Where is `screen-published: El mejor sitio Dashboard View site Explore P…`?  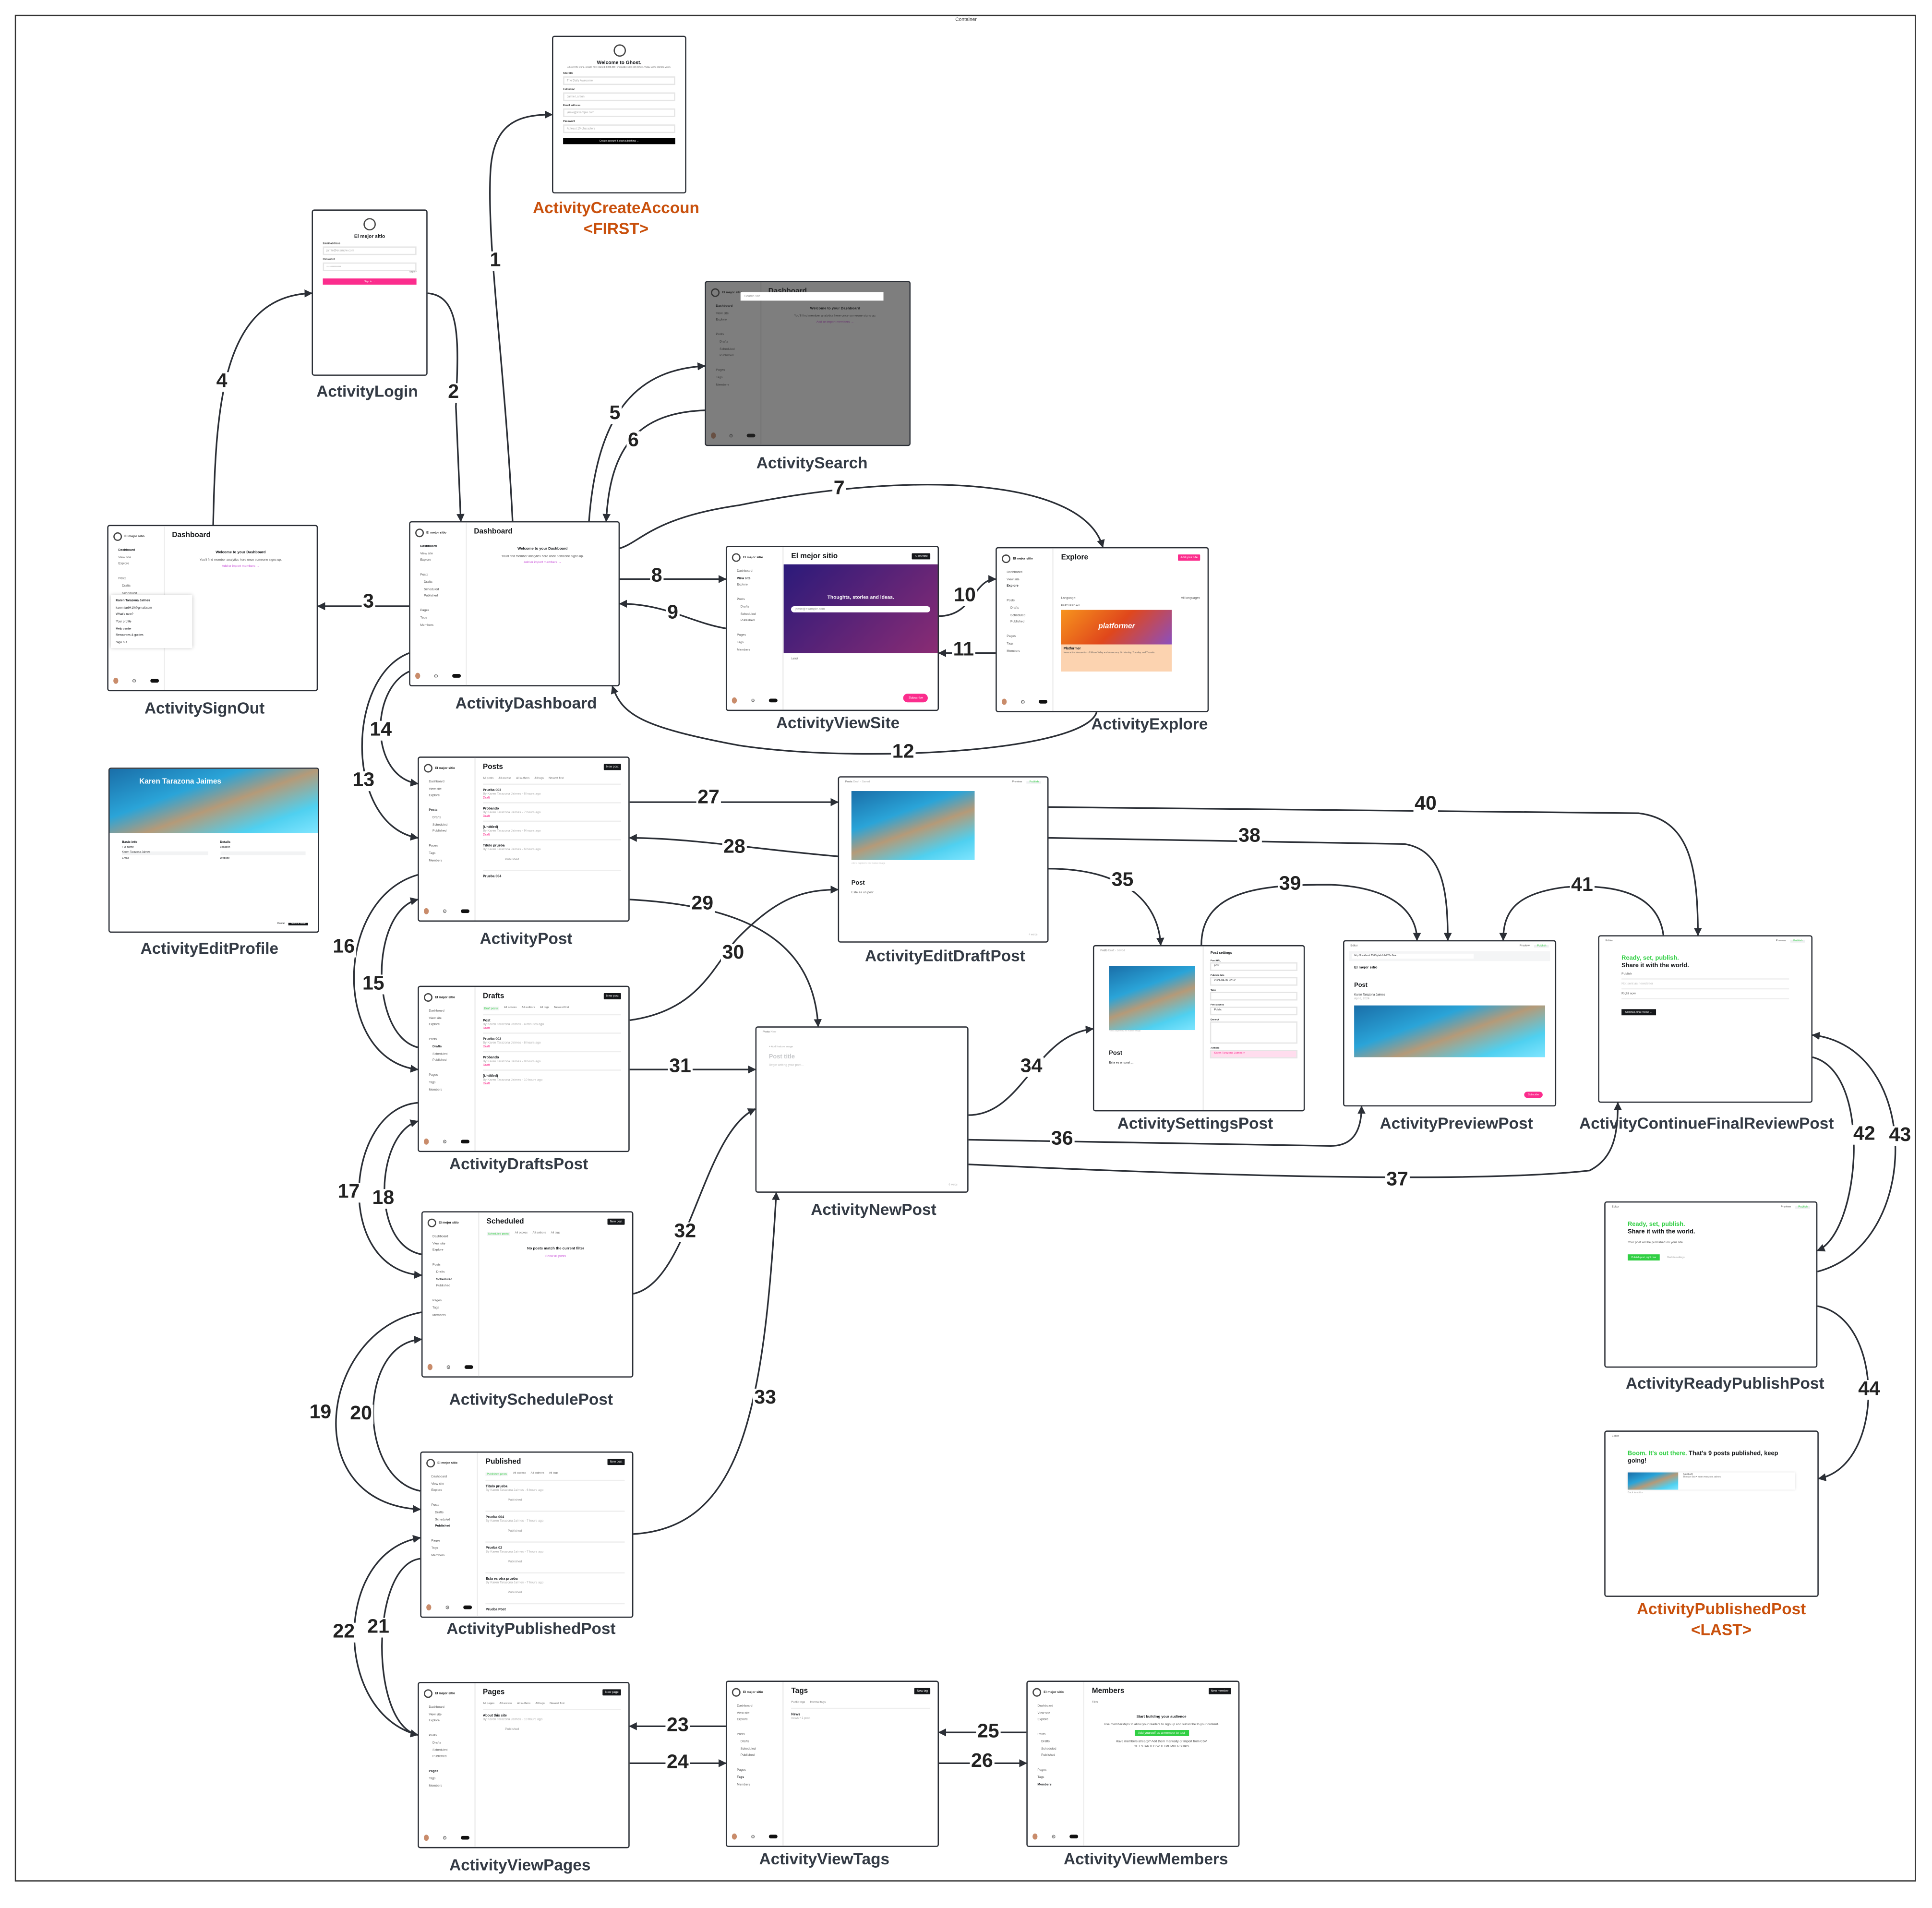
screen-published: El mejor sitio Dashboard View site Explore P… is located at coordinates (527, 1534).